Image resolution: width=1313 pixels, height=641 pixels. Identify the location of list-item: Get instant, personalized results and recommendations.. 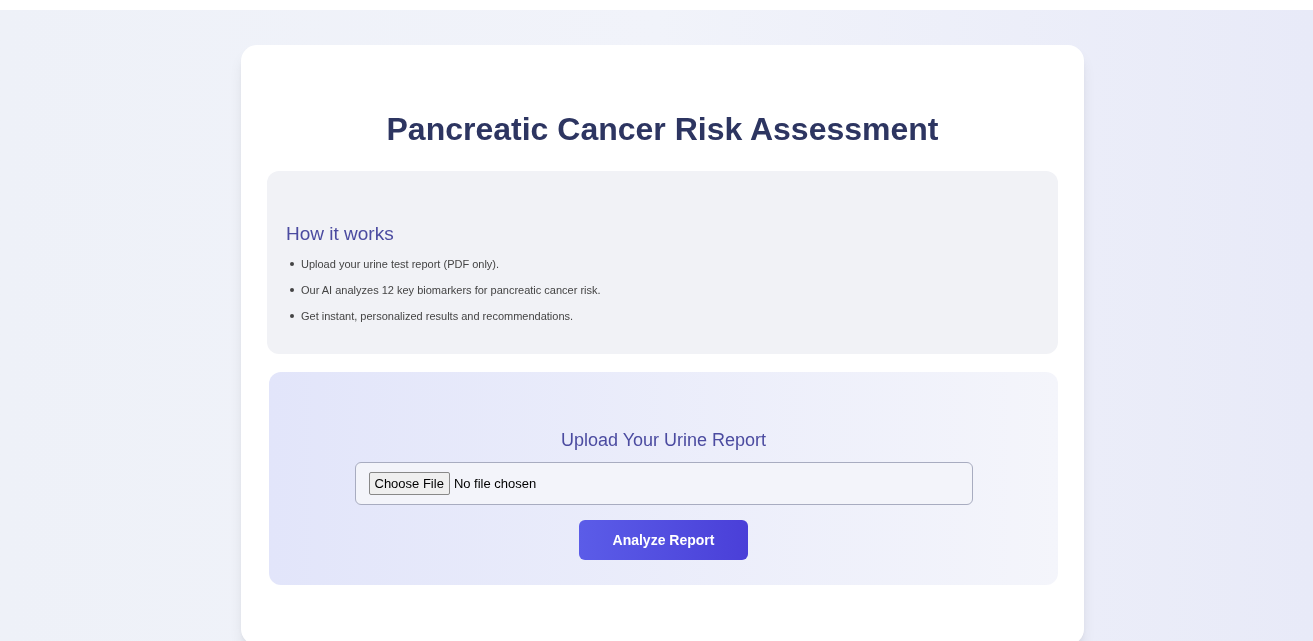
(437, 316).